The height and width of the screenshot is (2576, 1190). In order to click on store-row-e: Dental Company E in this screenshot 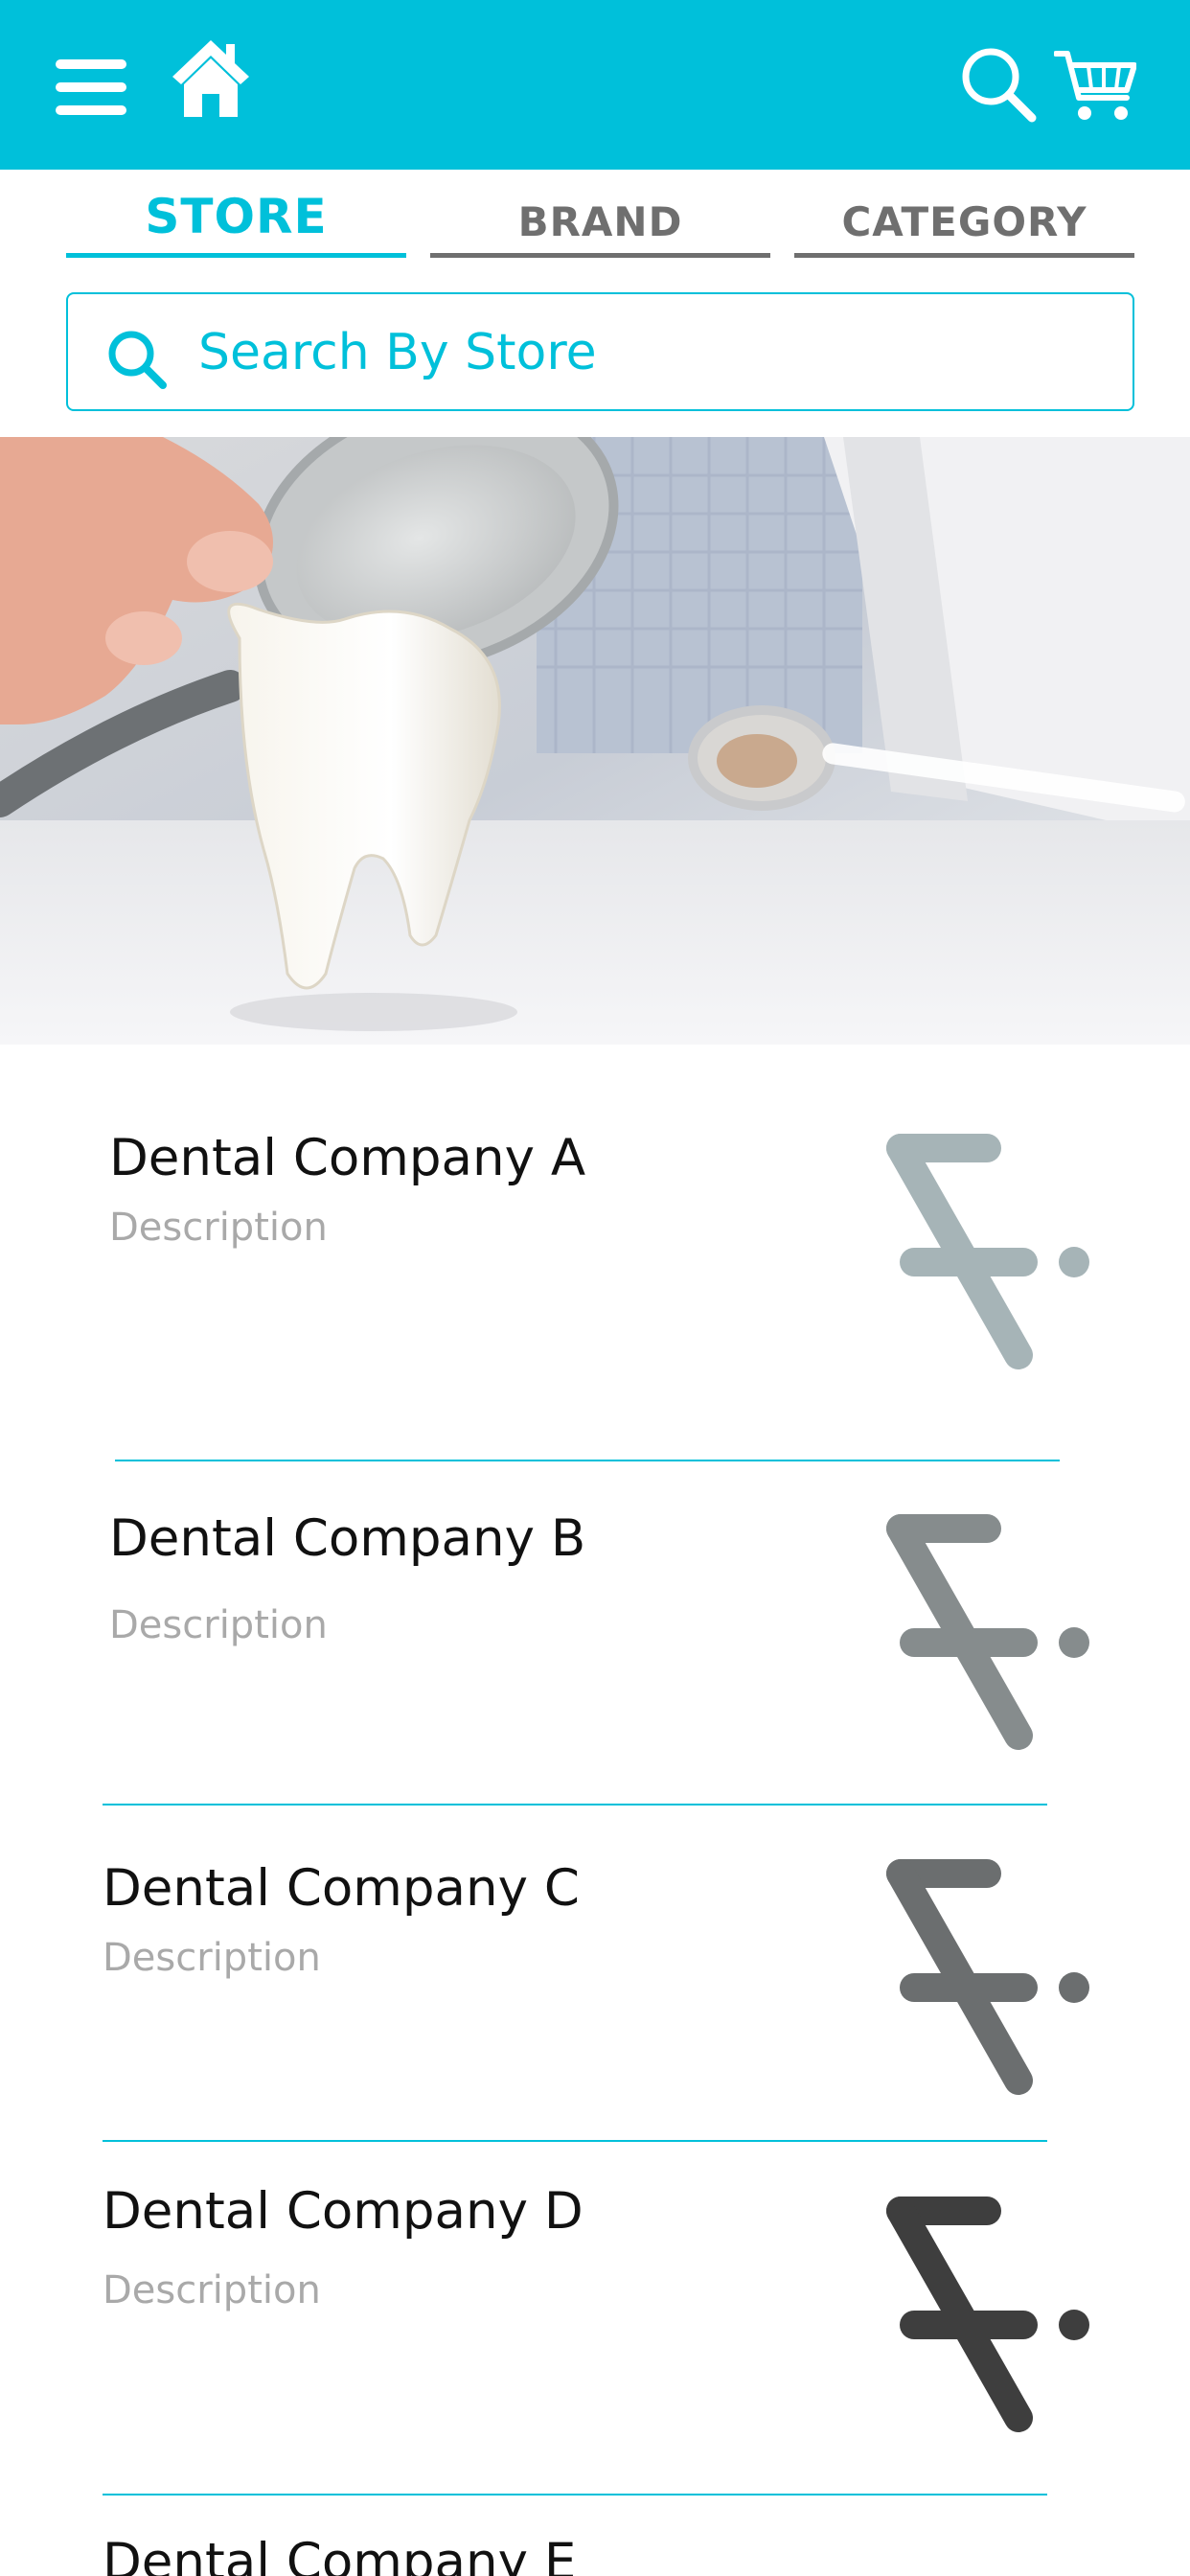, I will do `click(595, 2536)`.